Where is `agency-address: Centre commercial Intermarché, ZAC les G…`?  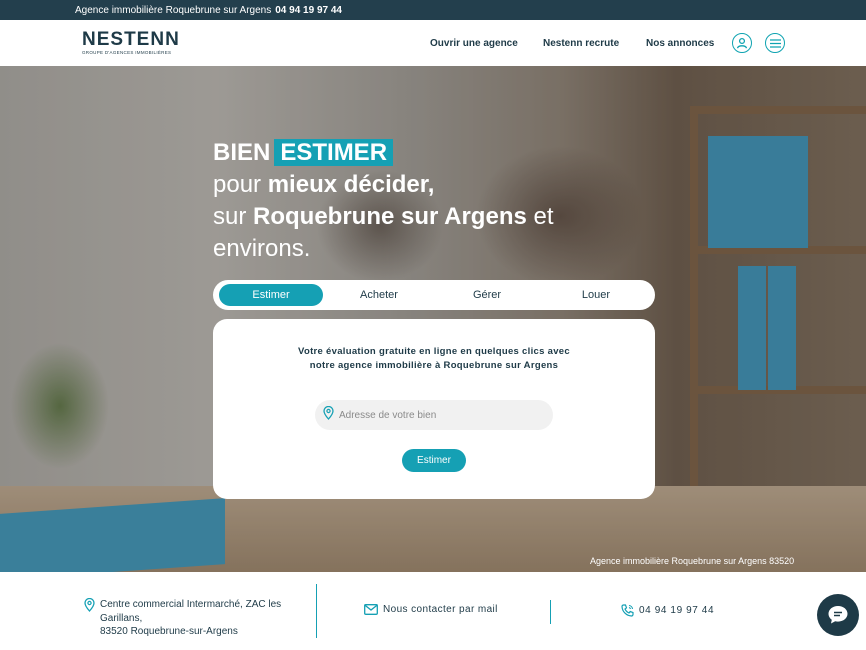 agency-address: Centre commercial Intermarché, ZAC les G… is located at coordinates (187, 618).